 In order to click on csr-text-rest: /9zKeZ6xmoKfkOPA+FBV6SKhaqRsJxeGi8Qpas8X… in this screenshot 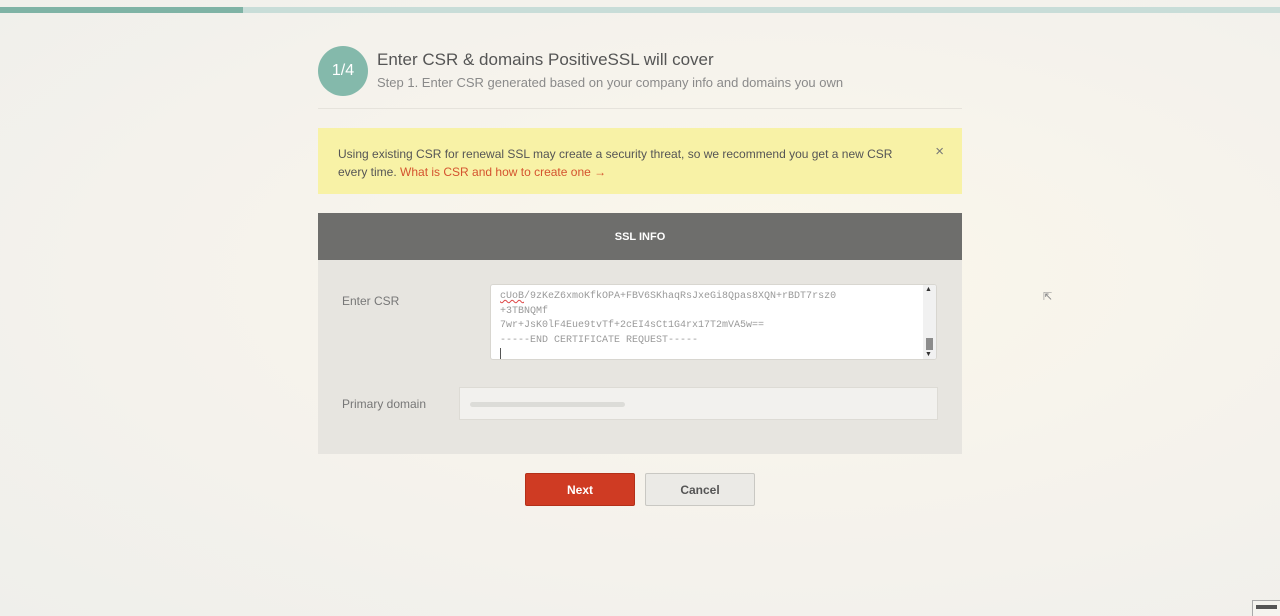, I will do `click(668, 318)`.